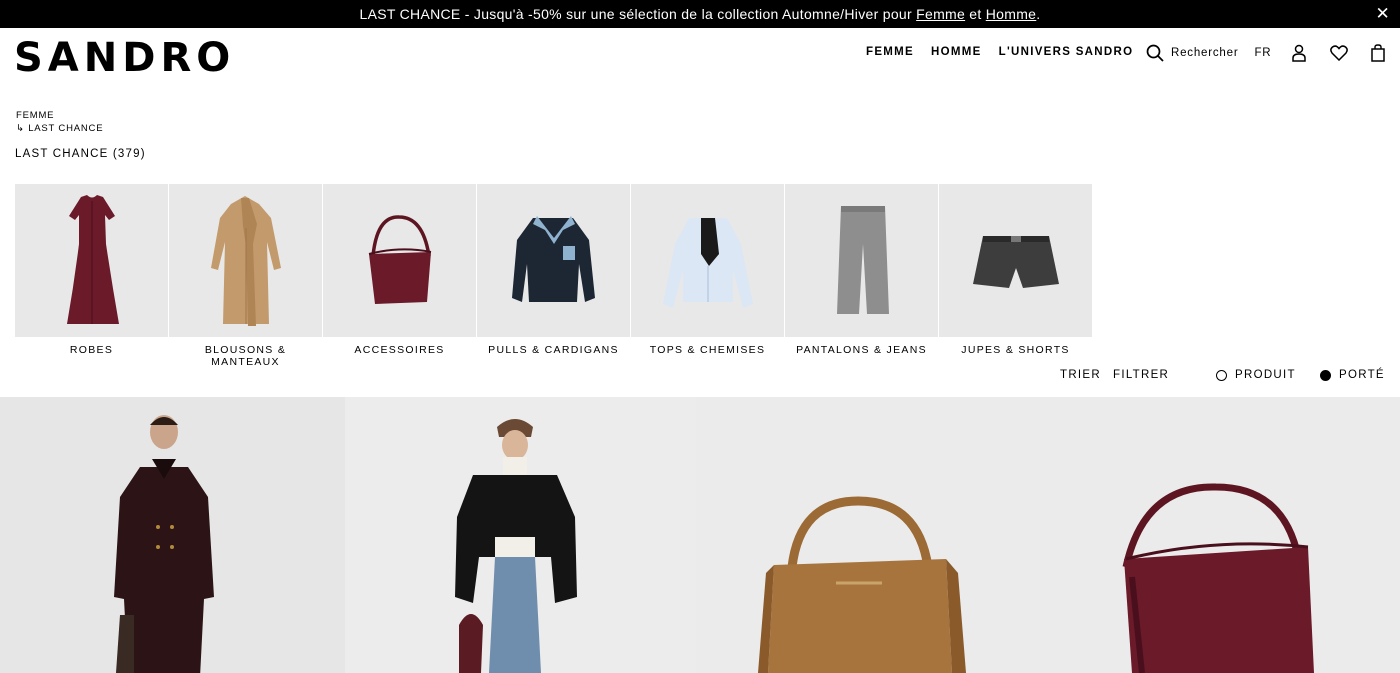 The height and width of the screenshot is (673, 1400). Describe the element at coordinates (516, 546) in the screenshot. I see `product-image-shearling` at that location.